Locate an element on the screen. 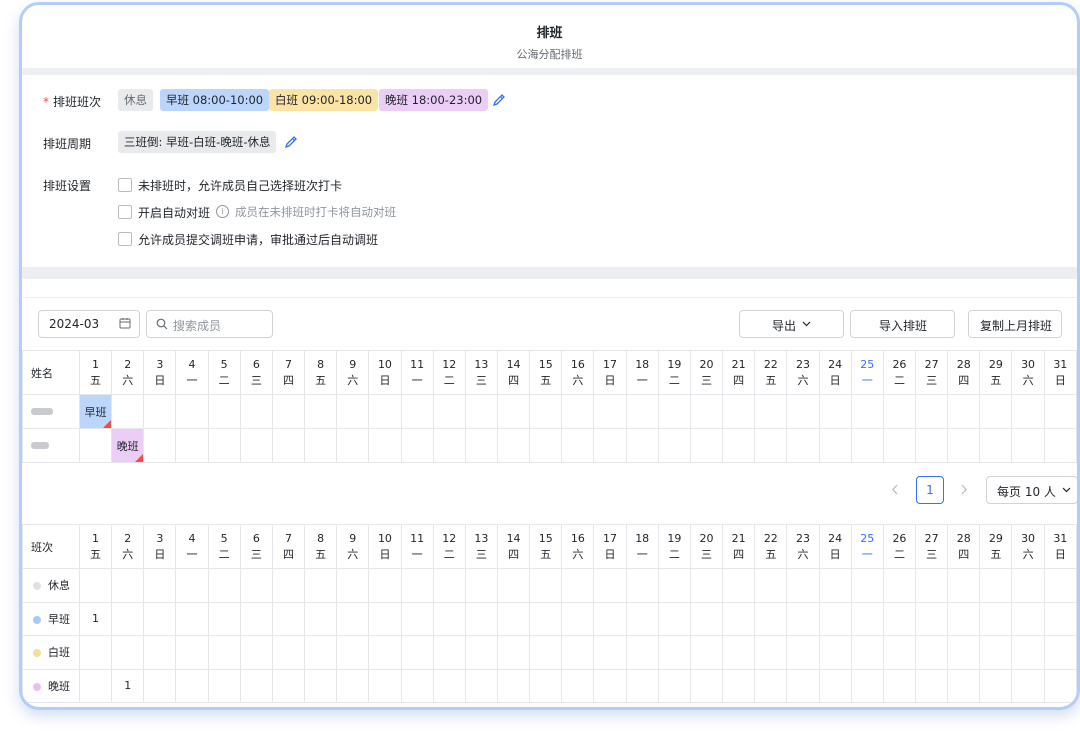 The width and height of the screenshot is (1080, 731). day-number: 21 is located at coordinates (738, 538).